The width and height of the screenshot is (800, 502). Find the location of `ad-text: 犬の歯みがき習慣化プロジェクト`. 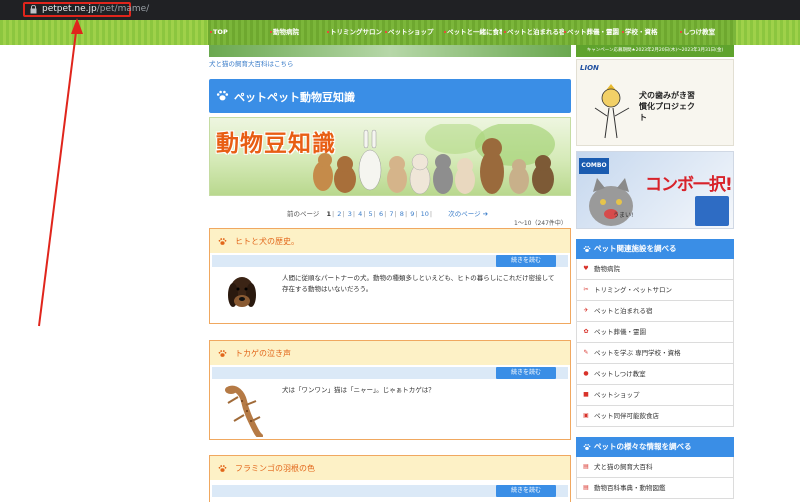

ad-text: 犬の歯みがき習慣化プロジェクト is located at coordinates (667, 106).